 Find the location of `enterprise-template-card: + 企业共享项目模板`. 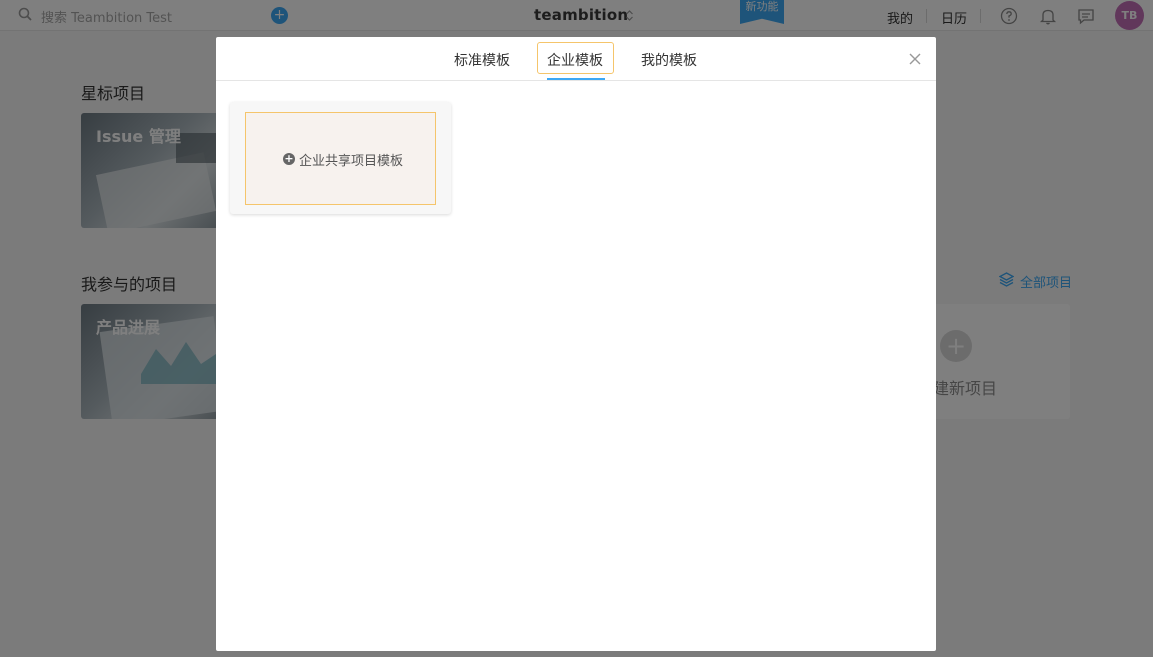

enterprise-template-card: + 企业共享项目模板 is located at coordinates (340, 158).